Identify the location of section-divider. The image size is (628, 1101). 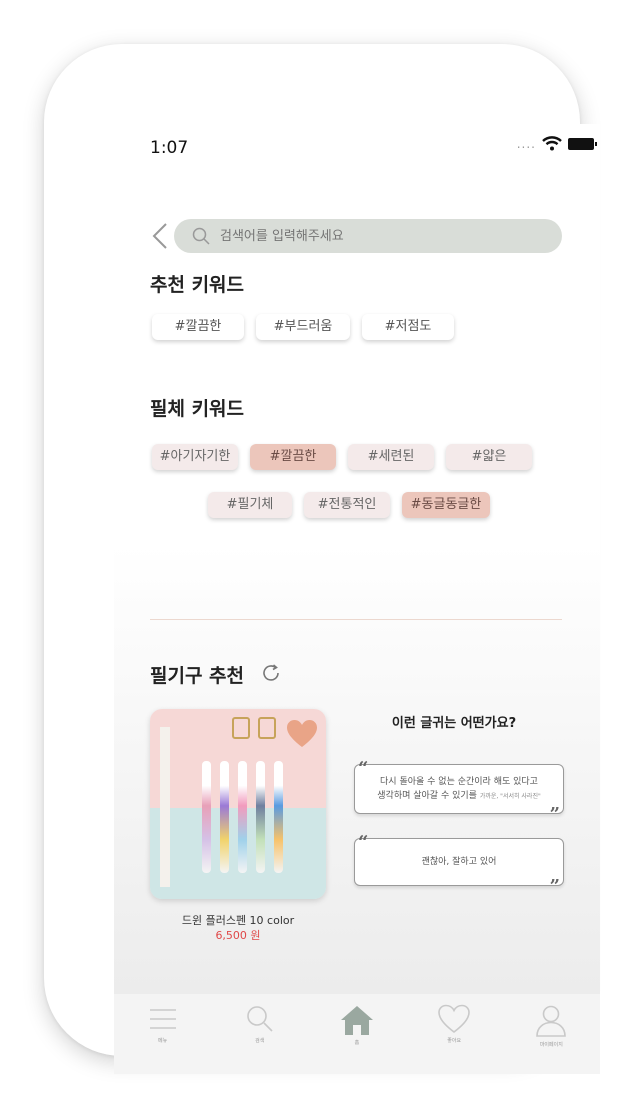
(356, 619).